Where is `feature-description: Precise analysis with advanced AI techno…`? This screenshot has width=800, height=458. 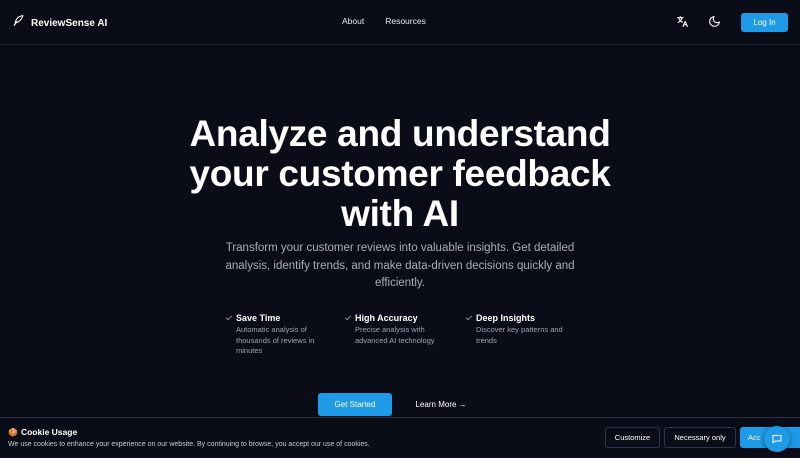 feature-description: Precise analysis with advanced AI techno… is located at coordinates (395, 335).